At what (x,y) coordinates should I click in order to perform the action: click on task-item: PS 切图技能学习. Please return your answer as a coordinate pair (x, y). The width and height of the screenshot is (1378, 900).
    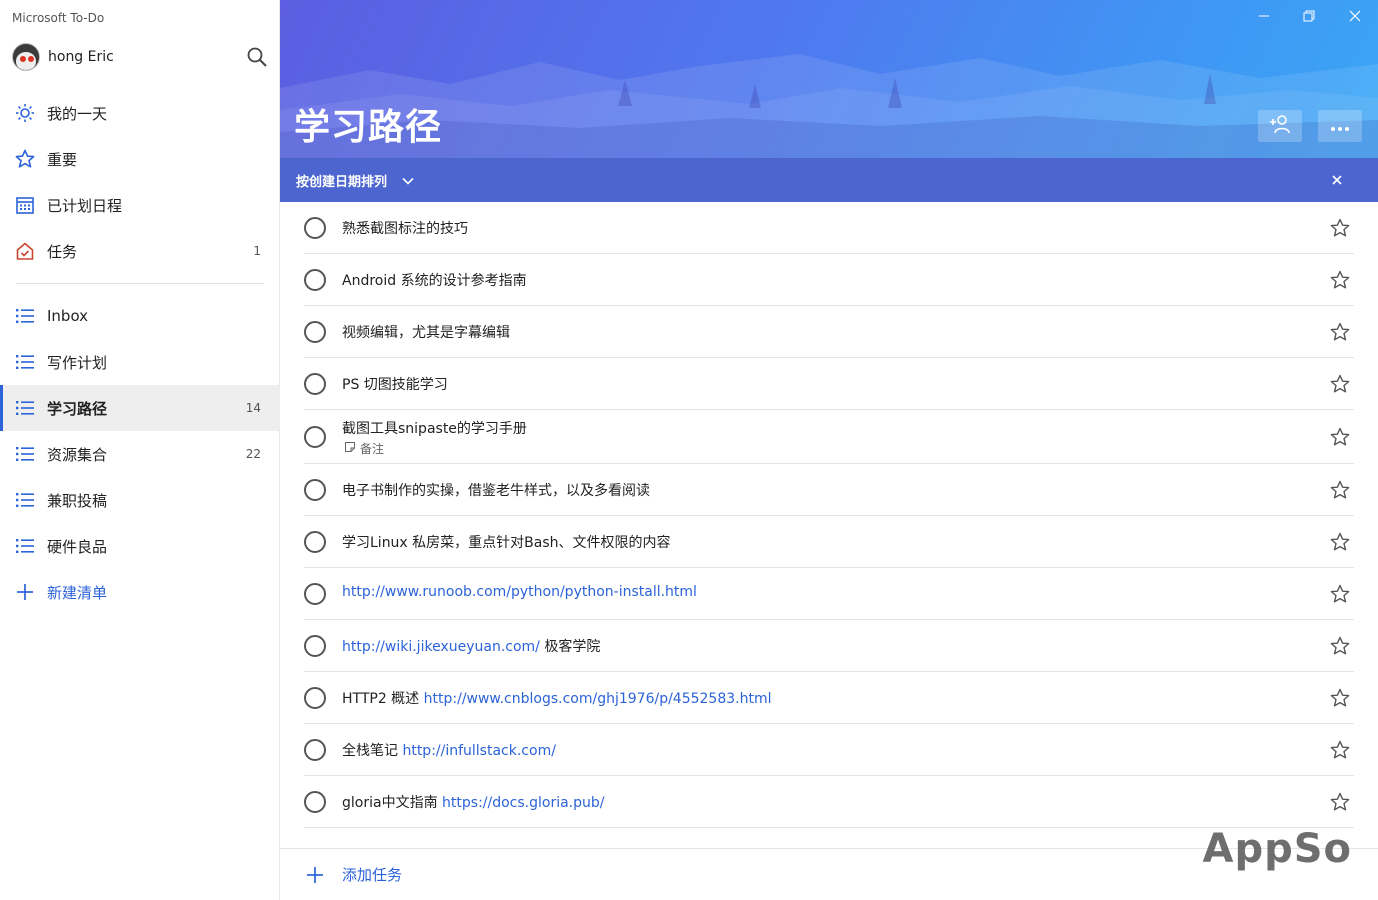
    Looking at the image, I should click on (829, 384).